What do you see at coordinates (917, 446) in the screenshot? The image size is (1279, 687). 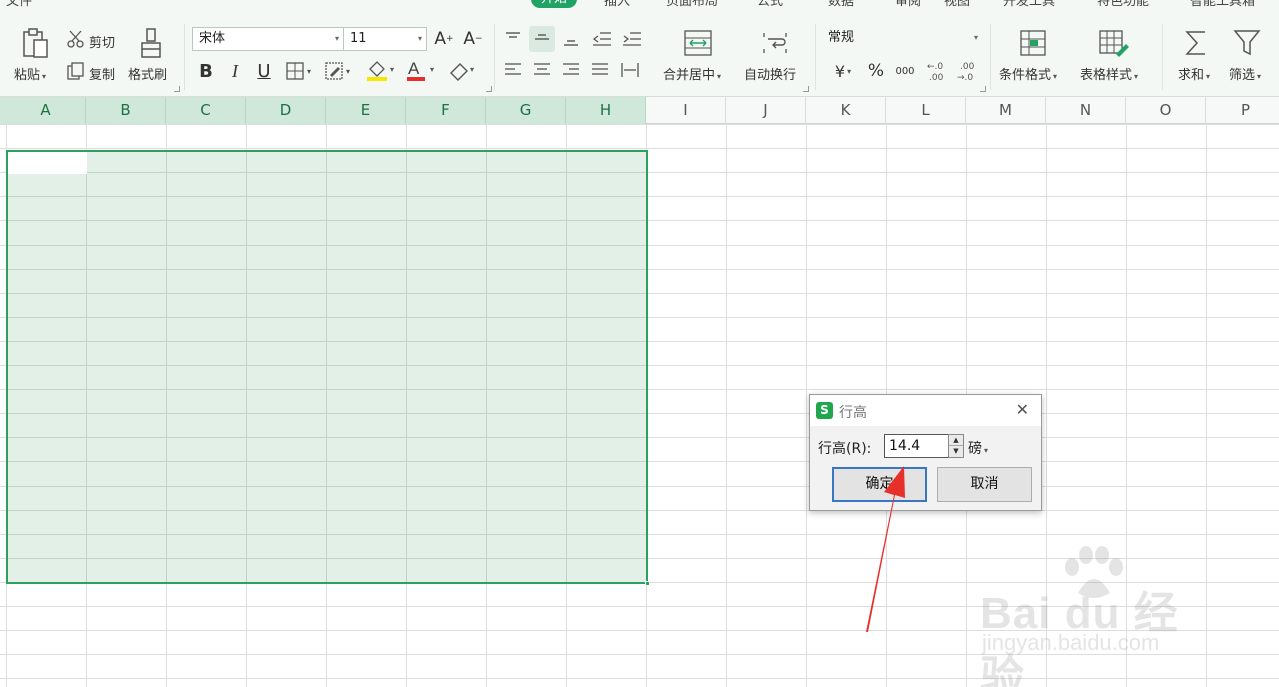 I see `row-height-input: 14.4` at bounding box center [917, 446].